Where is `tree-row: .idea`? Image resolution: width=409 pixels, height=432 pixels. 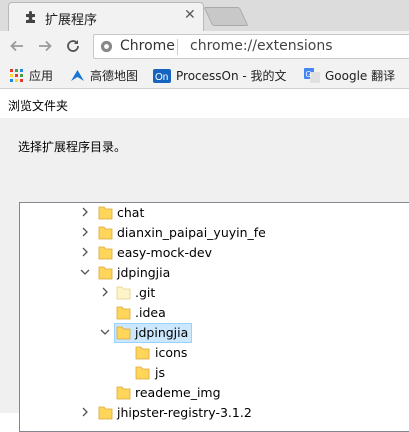 tree-row: .idea is located at coordinates (214, 313).